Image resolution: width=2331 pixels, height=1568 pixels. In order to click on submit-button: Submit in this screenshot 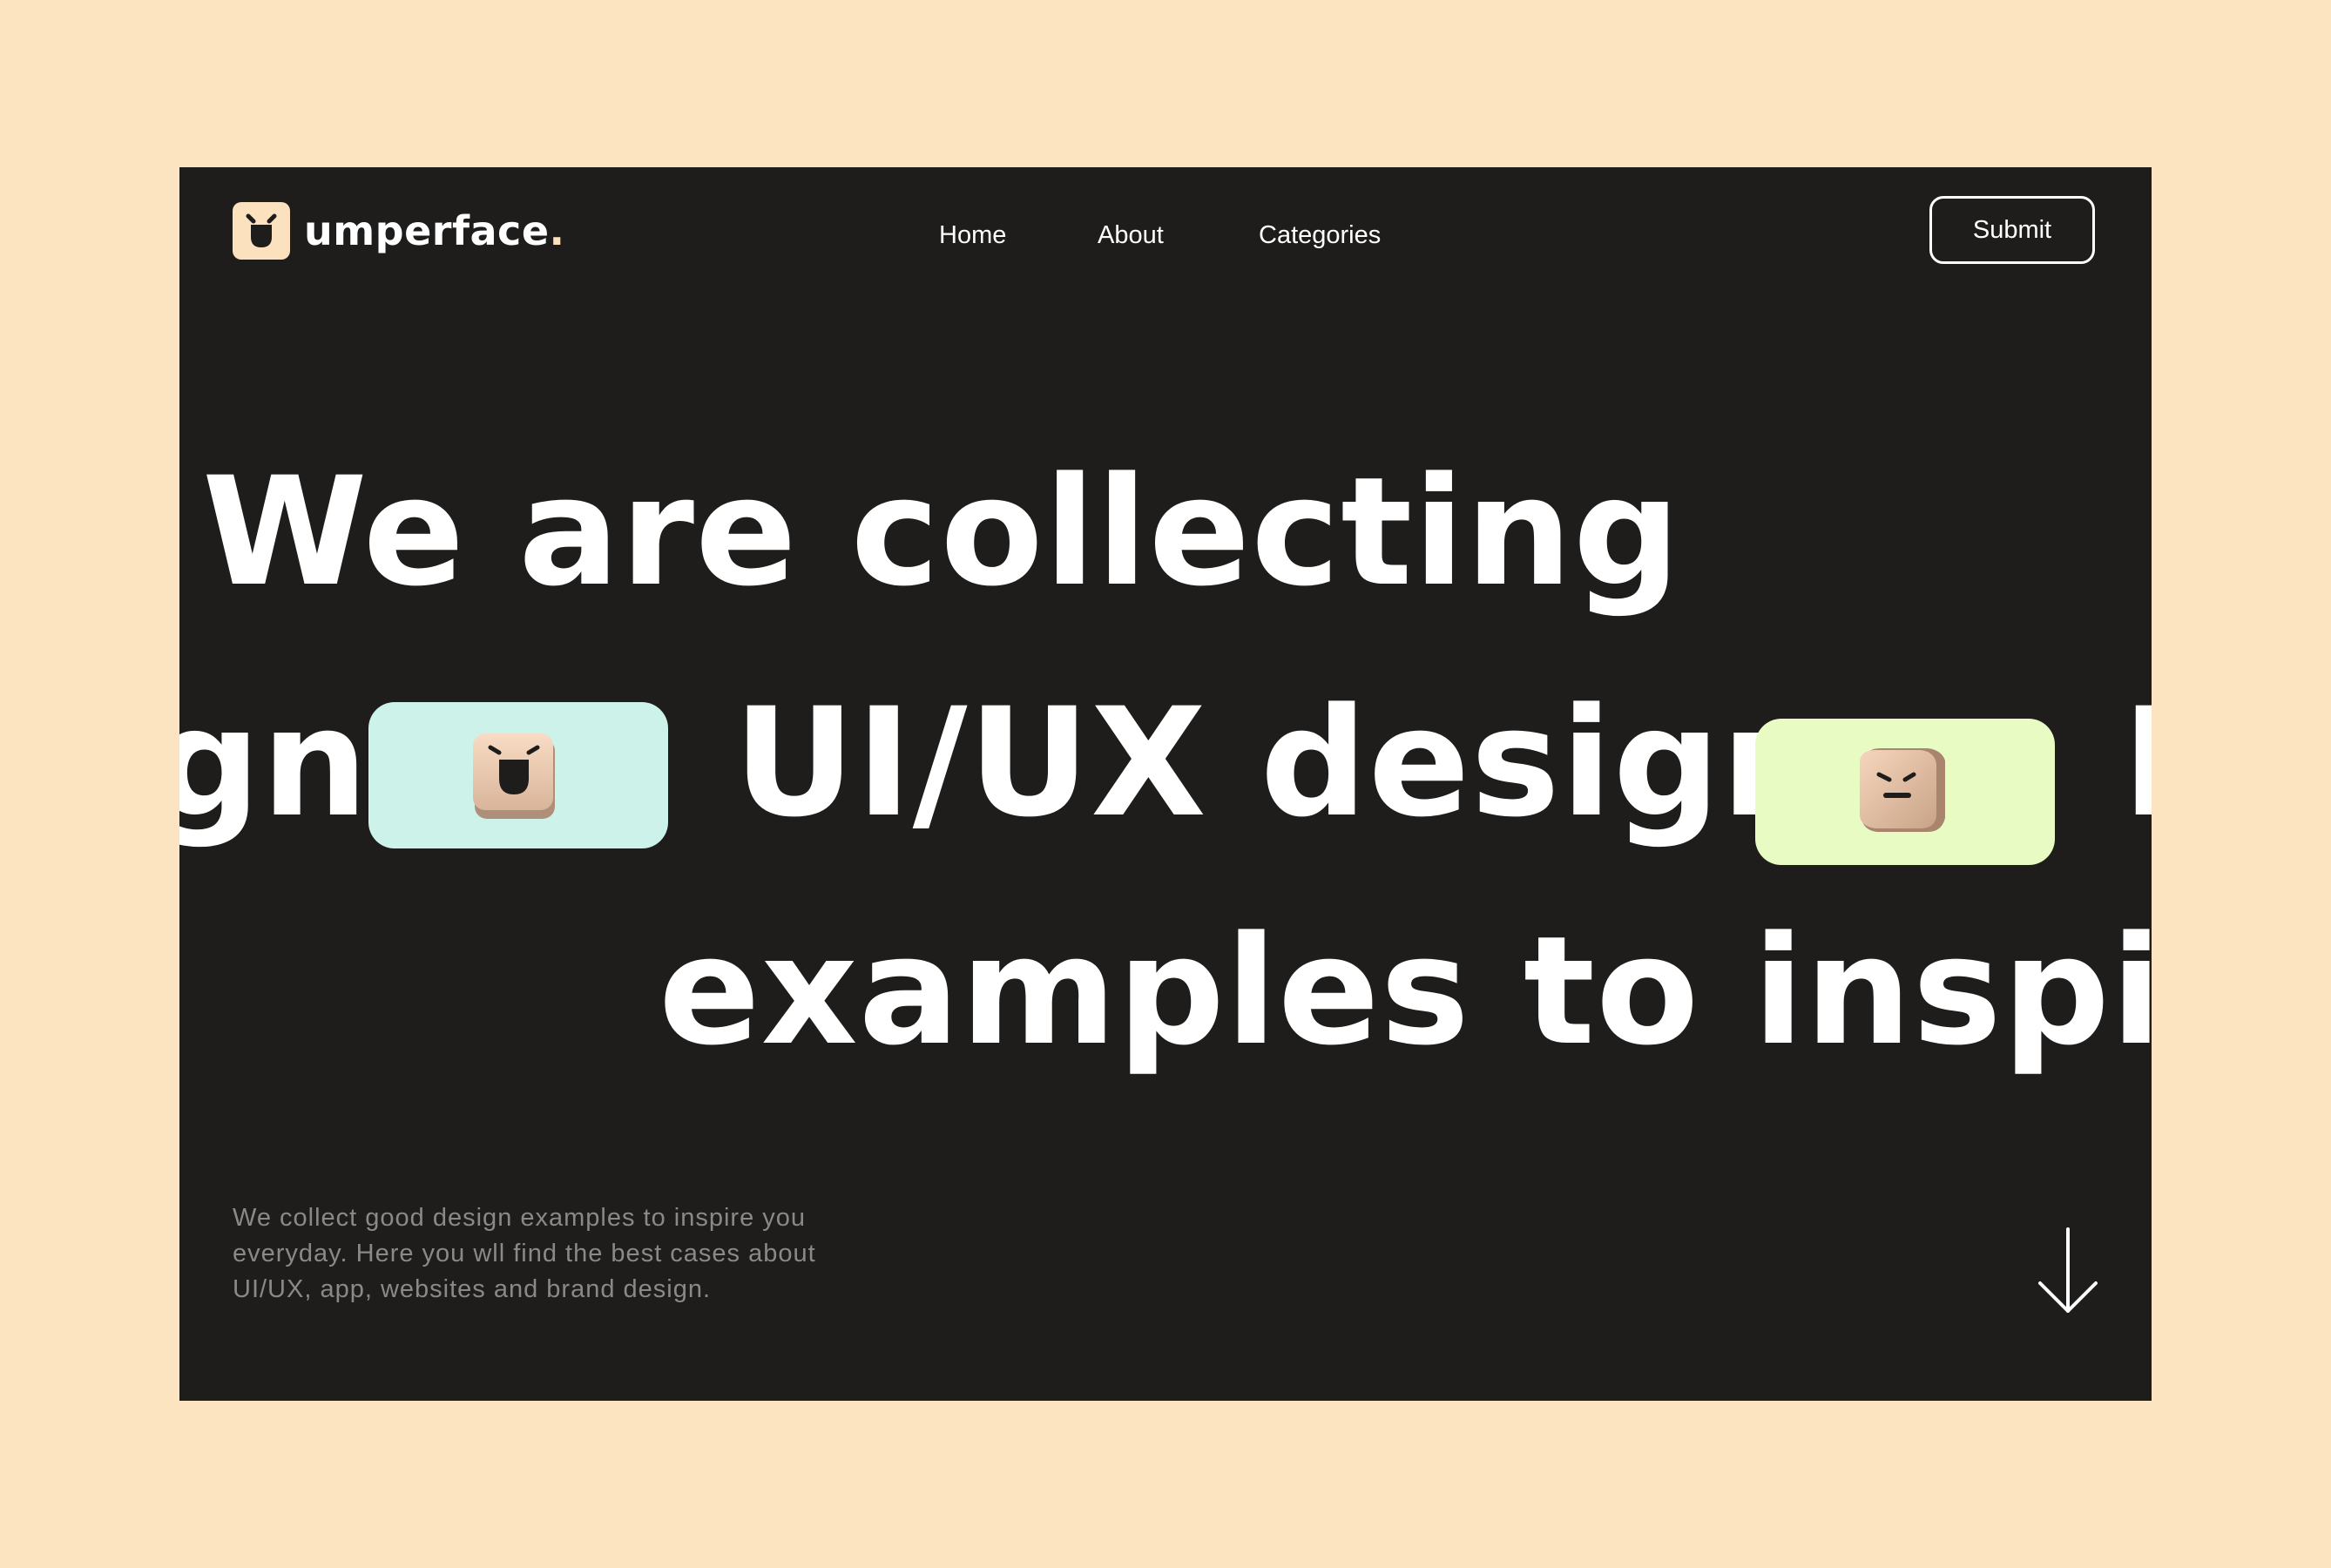, I will do `click(2012, 230)`.